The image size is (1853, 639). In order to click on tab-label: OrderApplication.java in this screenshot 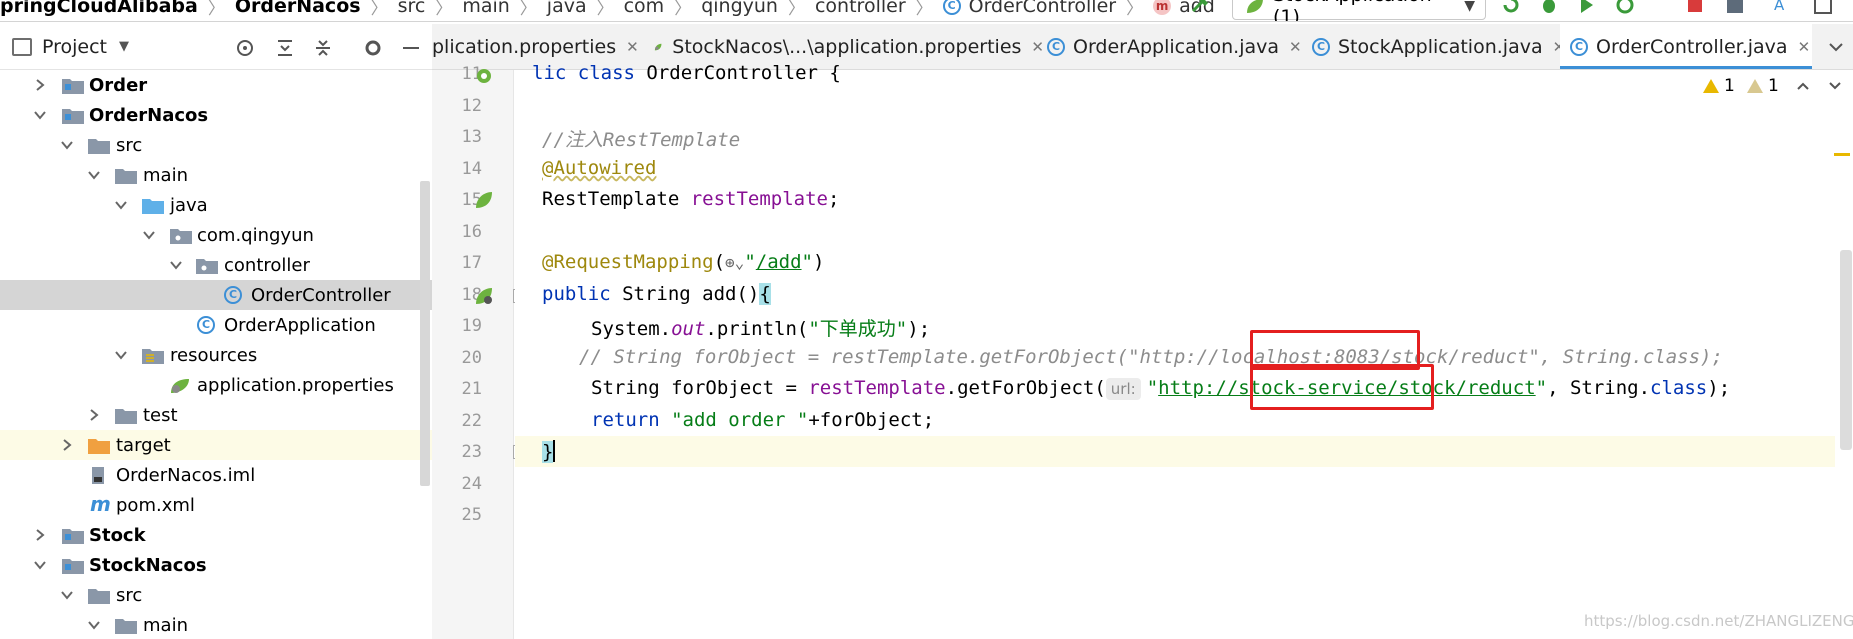, I will do `click(1176, 47)`.